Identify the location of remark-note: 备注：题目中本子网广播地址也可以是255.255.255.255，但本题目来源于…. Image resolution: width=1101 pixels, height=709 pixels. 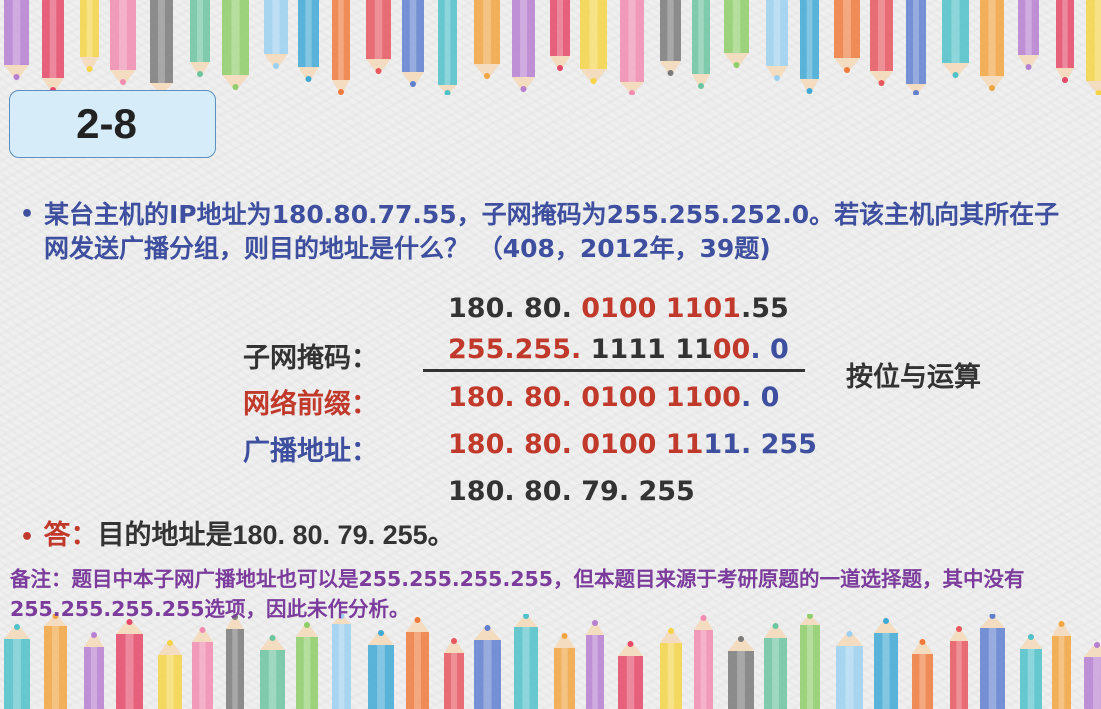
(517, 594).